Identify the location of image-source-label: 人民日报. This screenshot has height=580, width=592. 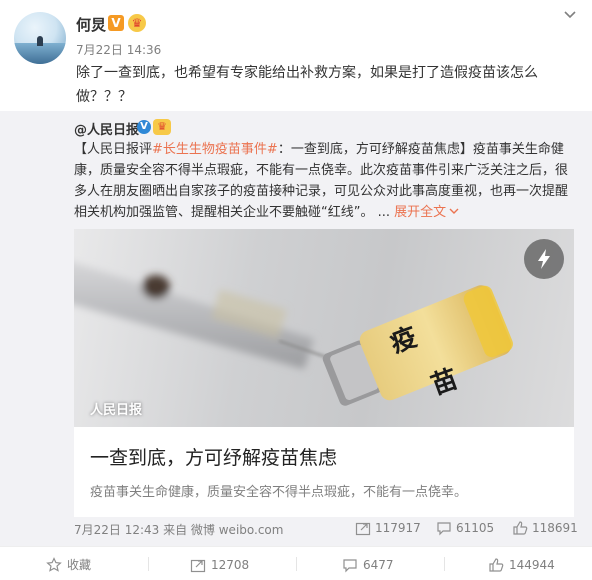
(116, 410).